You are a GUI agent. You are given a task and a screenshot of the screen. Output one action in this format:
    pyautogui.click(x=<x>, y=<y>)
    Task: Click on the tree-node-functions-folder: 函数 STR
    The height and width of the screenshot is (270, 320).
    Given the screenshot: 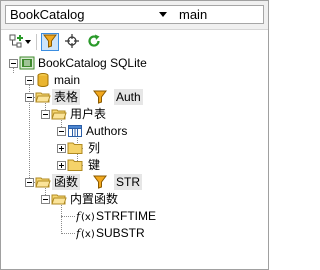 What is the action you would take?
    pyautogui.click(x=134, y=182)
    